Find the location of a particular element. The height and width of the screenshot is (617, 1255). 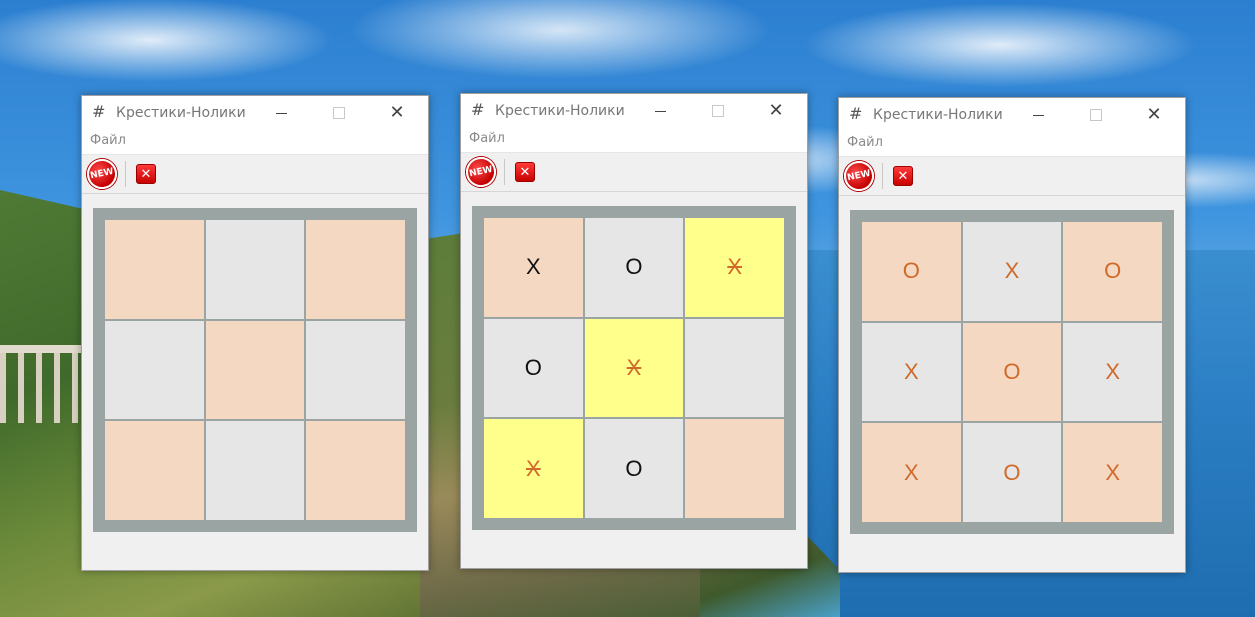

game-board: X O X O X X O is located at coordinates (634, 368).